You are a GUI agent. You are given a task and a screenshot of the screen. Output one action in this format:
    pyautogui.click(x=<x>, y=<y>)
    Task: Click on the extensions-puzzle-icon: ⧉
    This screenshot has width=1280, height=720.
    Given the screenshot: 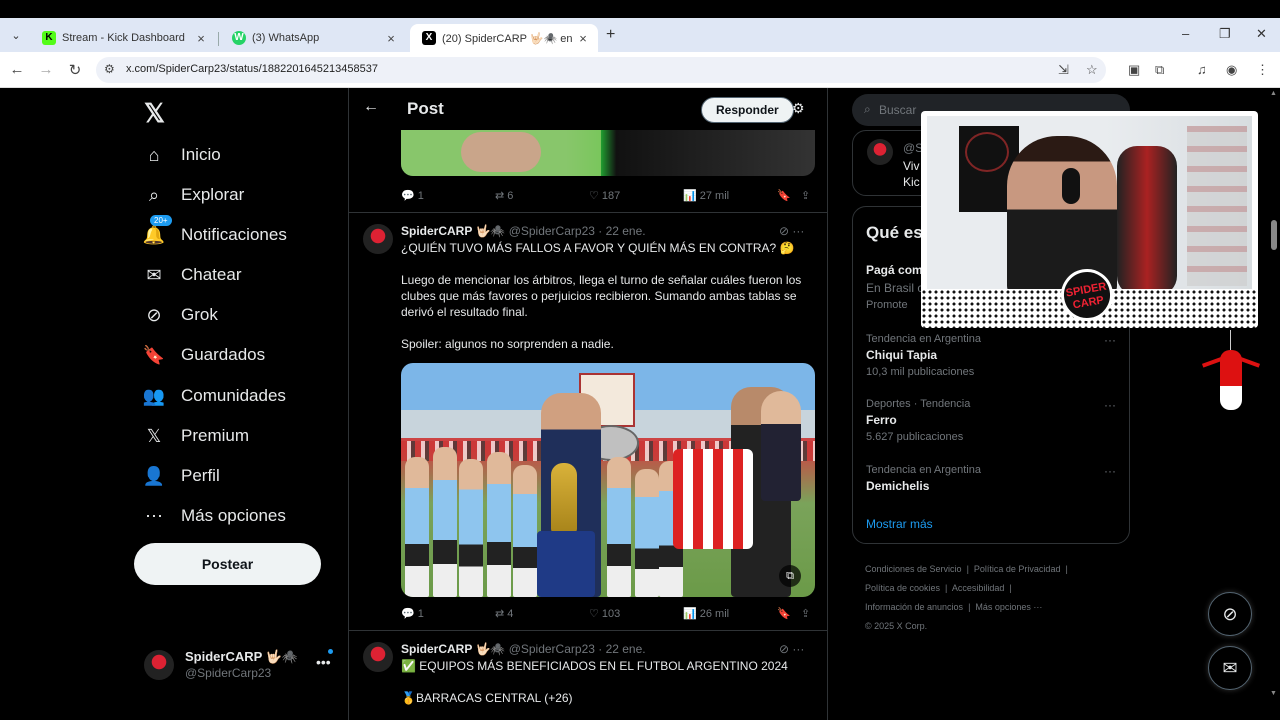 What is the action you would take?
    pyautogui.click(x=1159, y=70)
    